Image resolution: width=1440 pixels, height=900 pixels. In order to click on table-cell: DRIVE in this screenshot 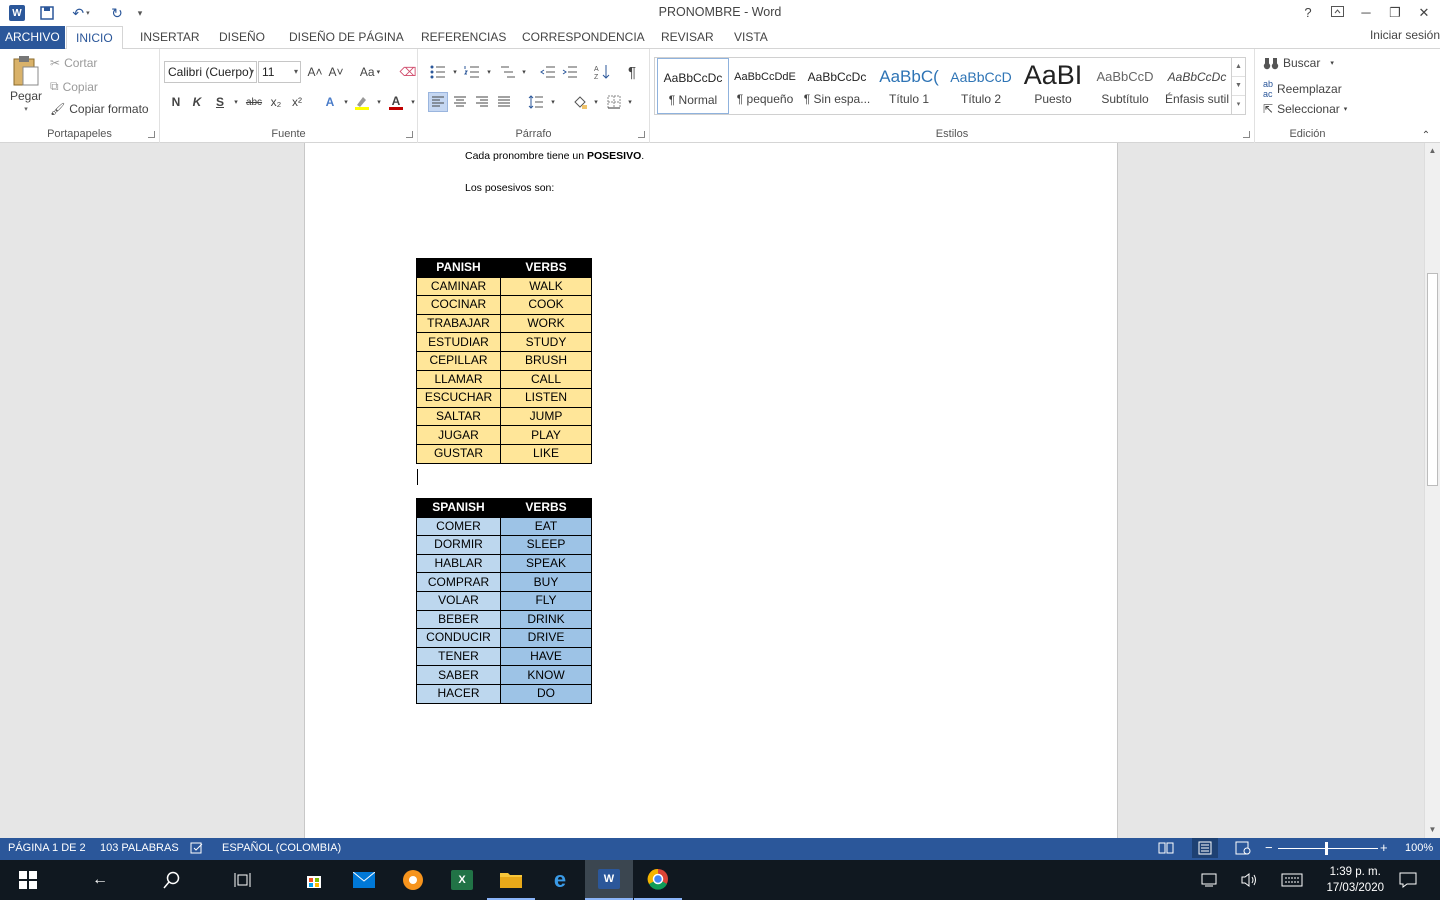, I will do `click(546, 638)`.